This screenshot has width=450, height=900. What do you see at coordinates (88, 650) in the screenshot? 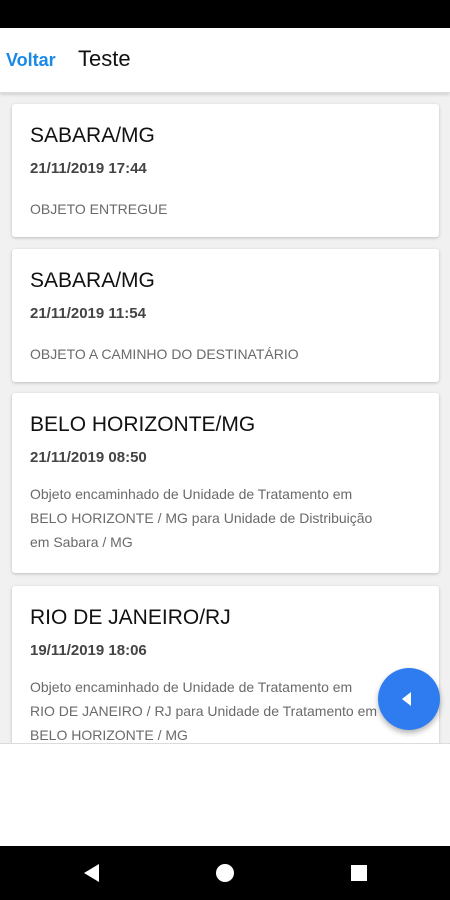
I see `event-date: 19/11/2019 18:06` at bounding box center [88, 650].